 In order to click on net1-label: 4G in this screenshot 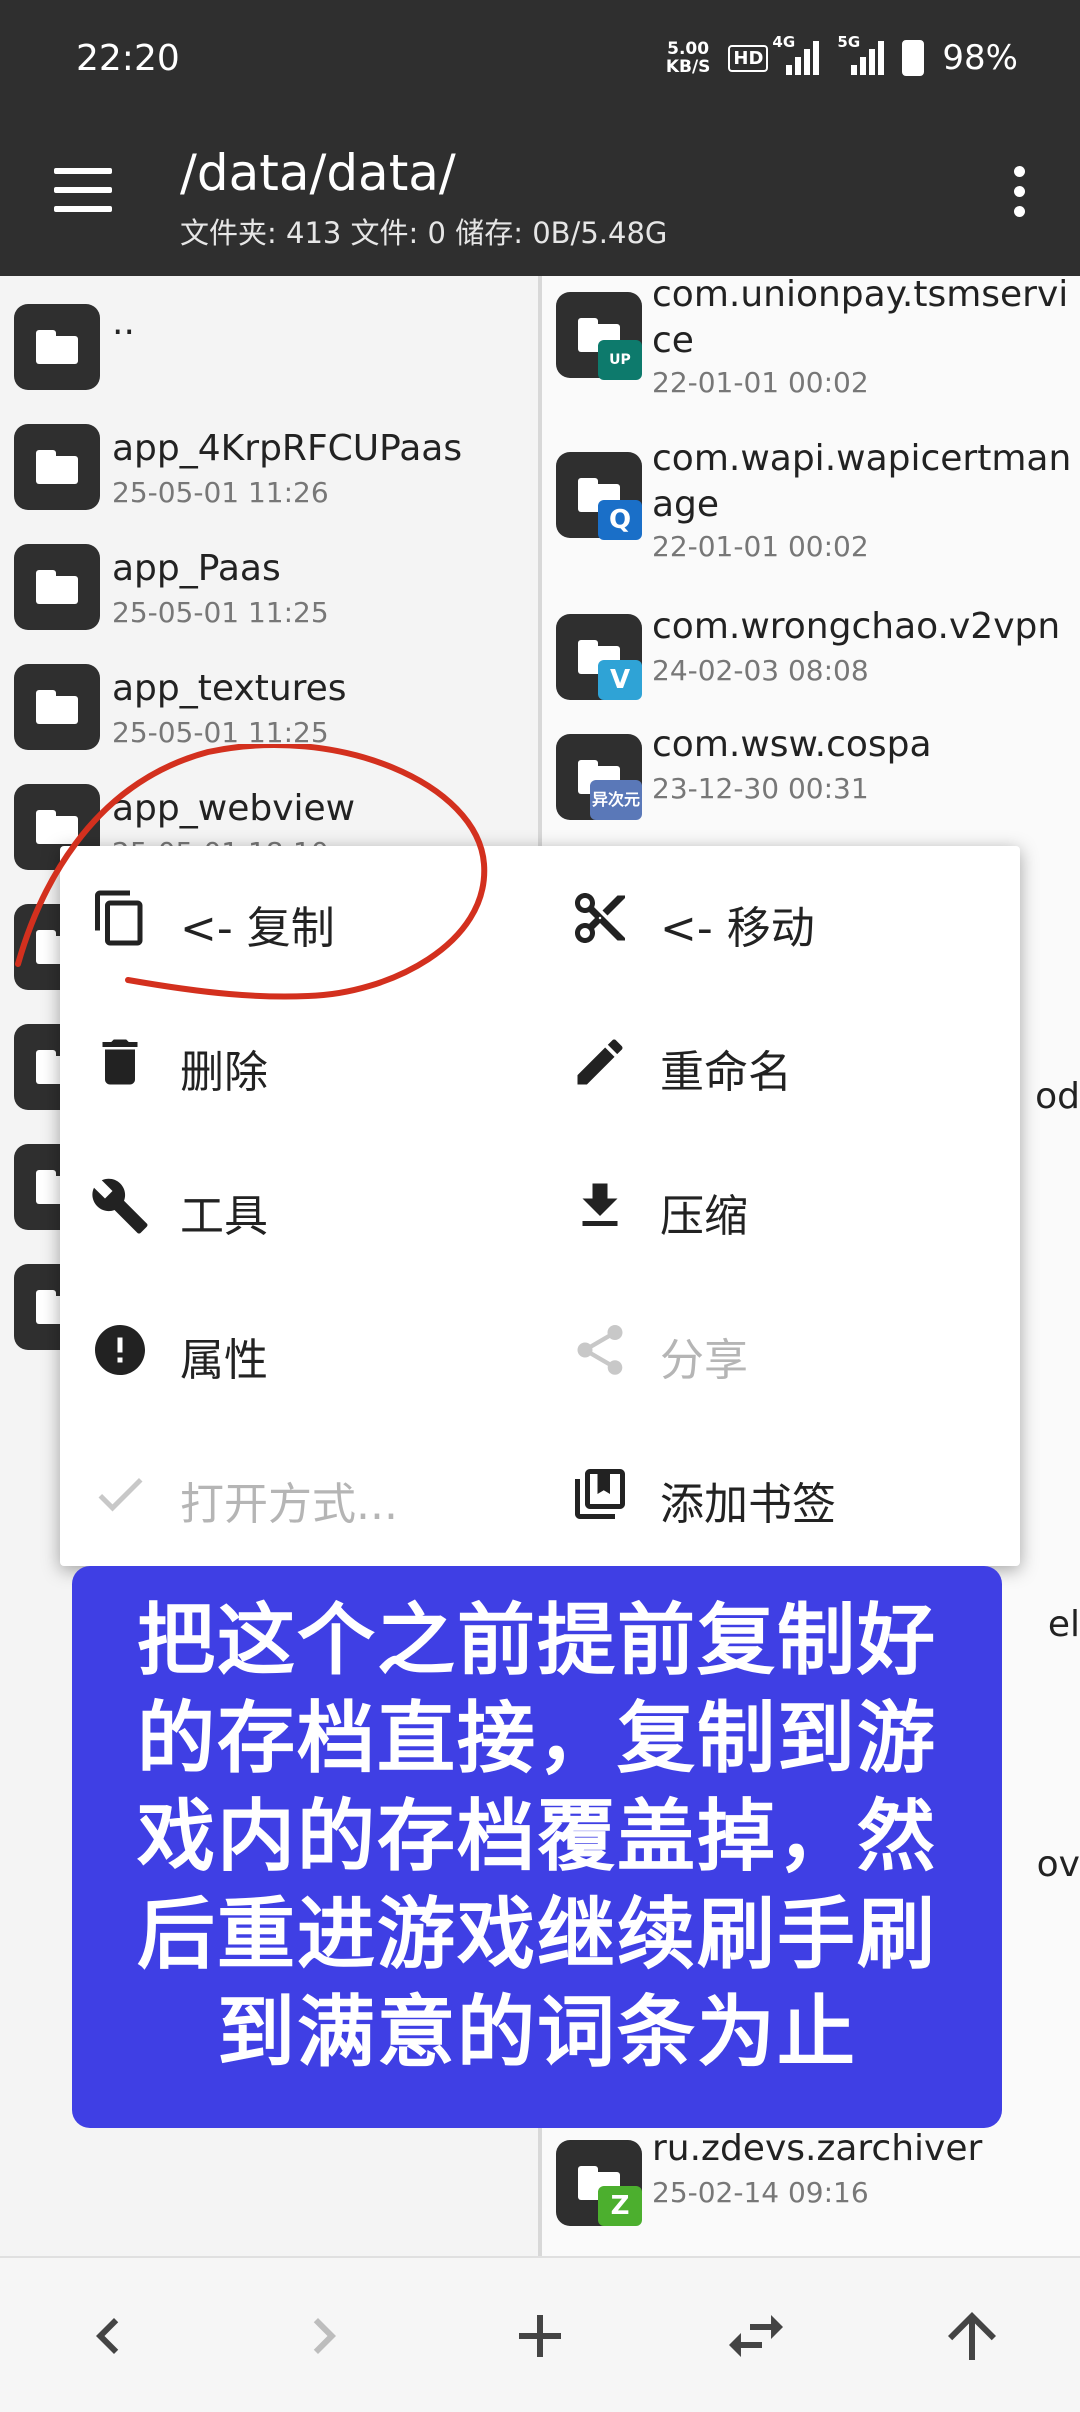, I will do `click(784, 42)`.